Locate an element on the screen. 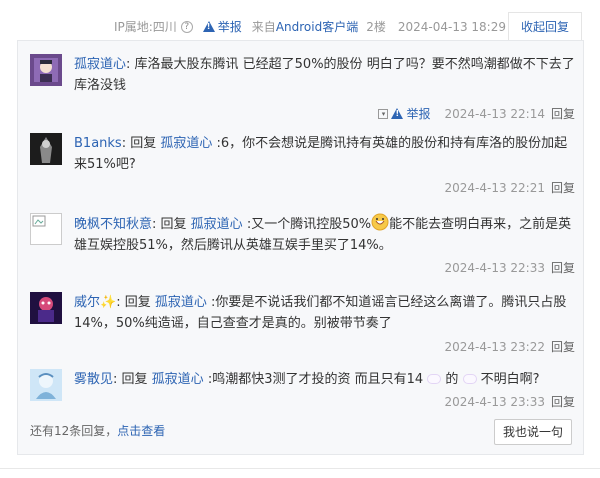 Image resolution: width=600 pixels, height=478 pixels. reply-content: 雾散见: 回复 孤寂道心 :鸣潮都快3测了才投的资 而且只有14 的 不明白啊? is located at coordinates (324, 379).